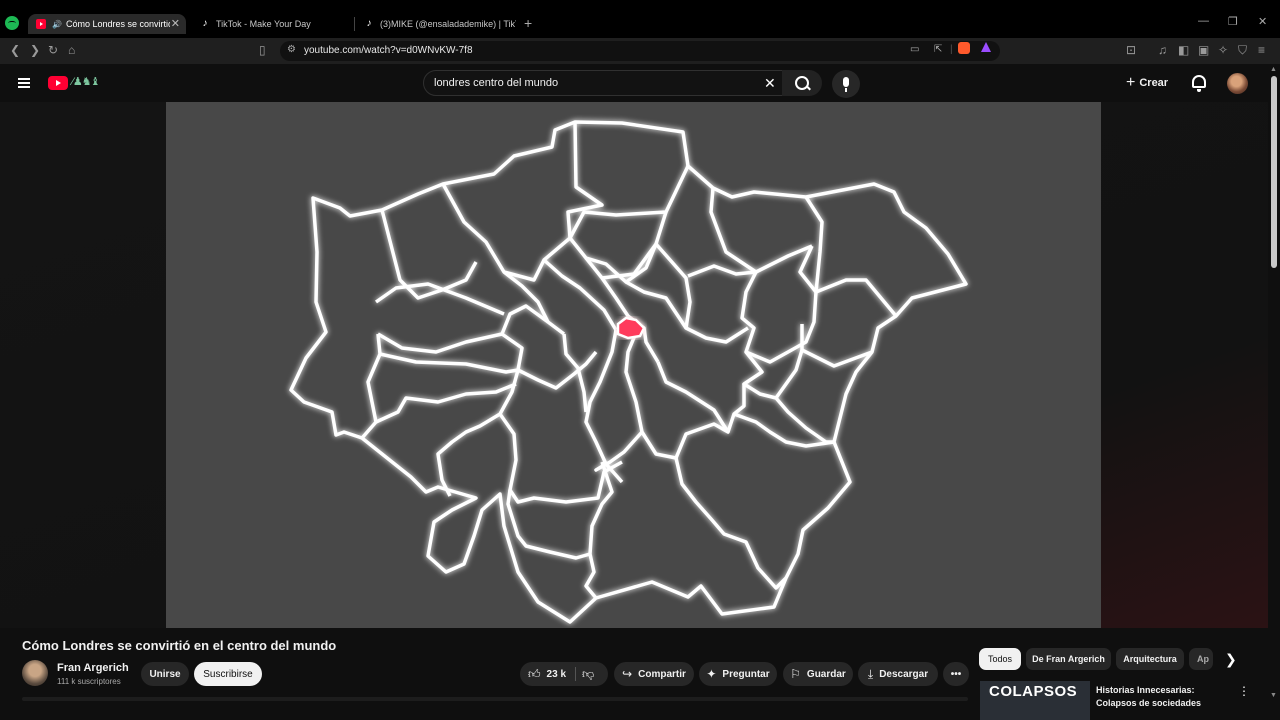 The height and width of the screenshot is (720, 1280). Describe the element at coordinates (388, 50) in the screenshot. I see `url-text: youtube.com/watch?v=d0WNvKW-7f8` at that location.